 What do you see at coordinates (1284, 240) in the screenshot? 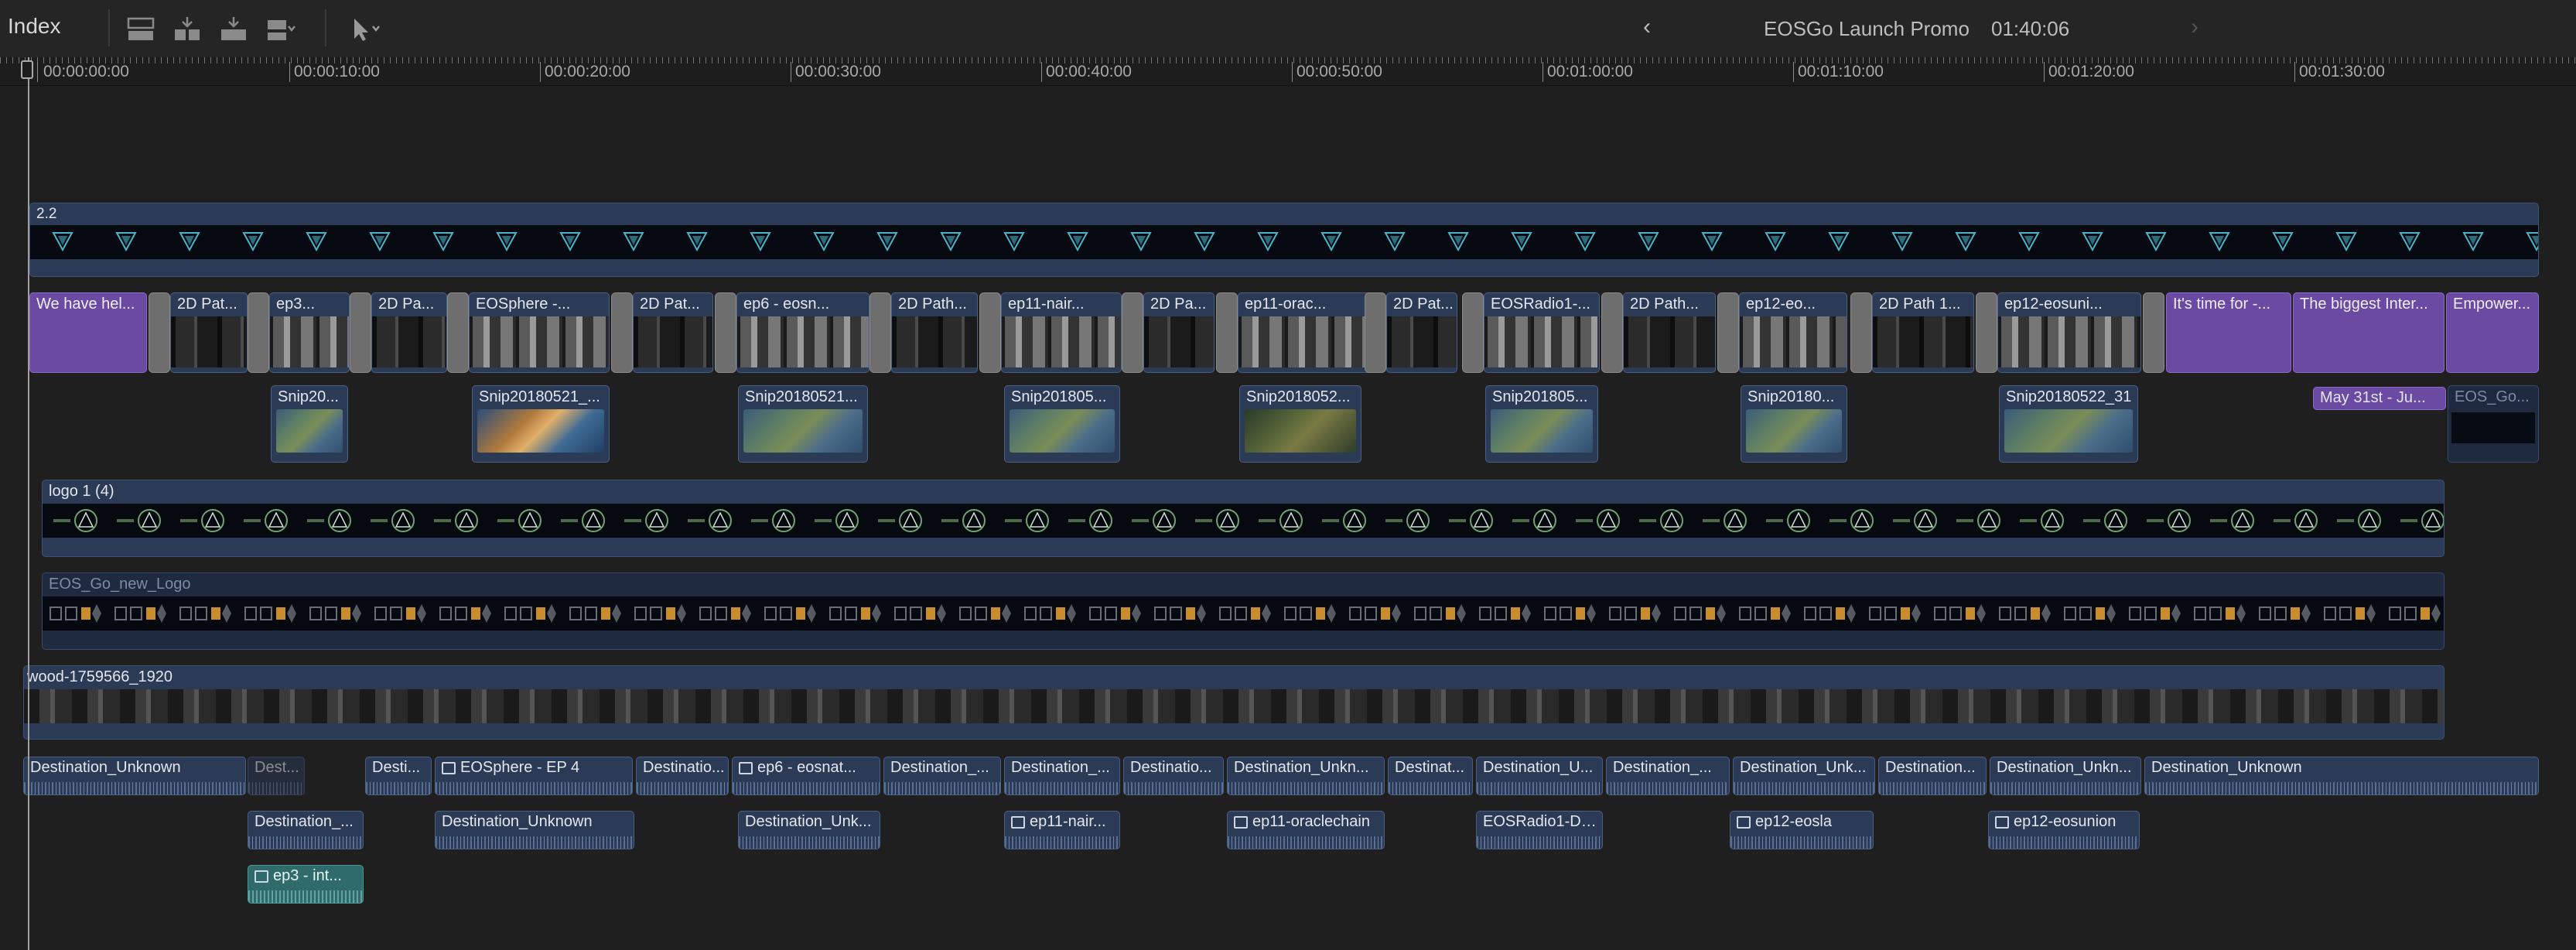
I see `connected-clip-2-2: 2.2` at bounding box center [1284, 240].